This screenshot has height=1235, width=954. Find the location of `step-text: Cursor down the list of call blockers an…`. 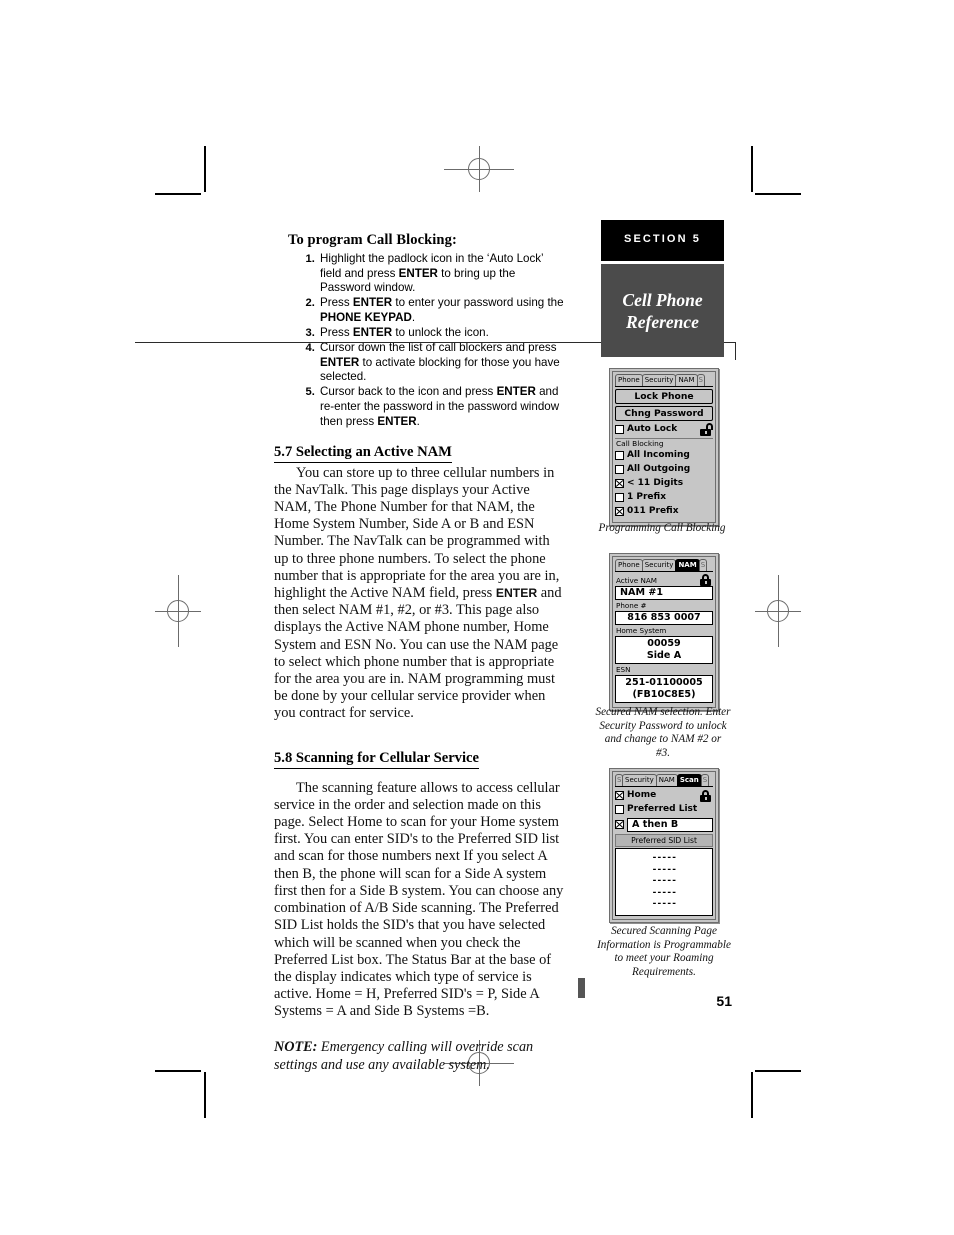

step-text: Cursor down the list of call blockers an… is located at coordinates (438, 348).